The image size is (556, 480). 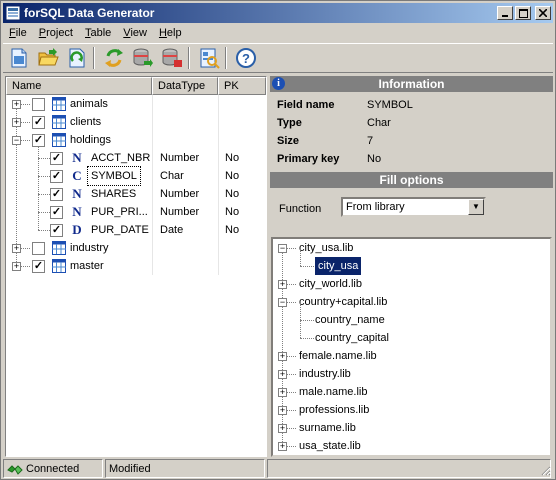 What do you see at coordinates (278, 13) in the screenshot?
I see `title-bar: forSQL Data Generator` at bounding box center [278, 13].